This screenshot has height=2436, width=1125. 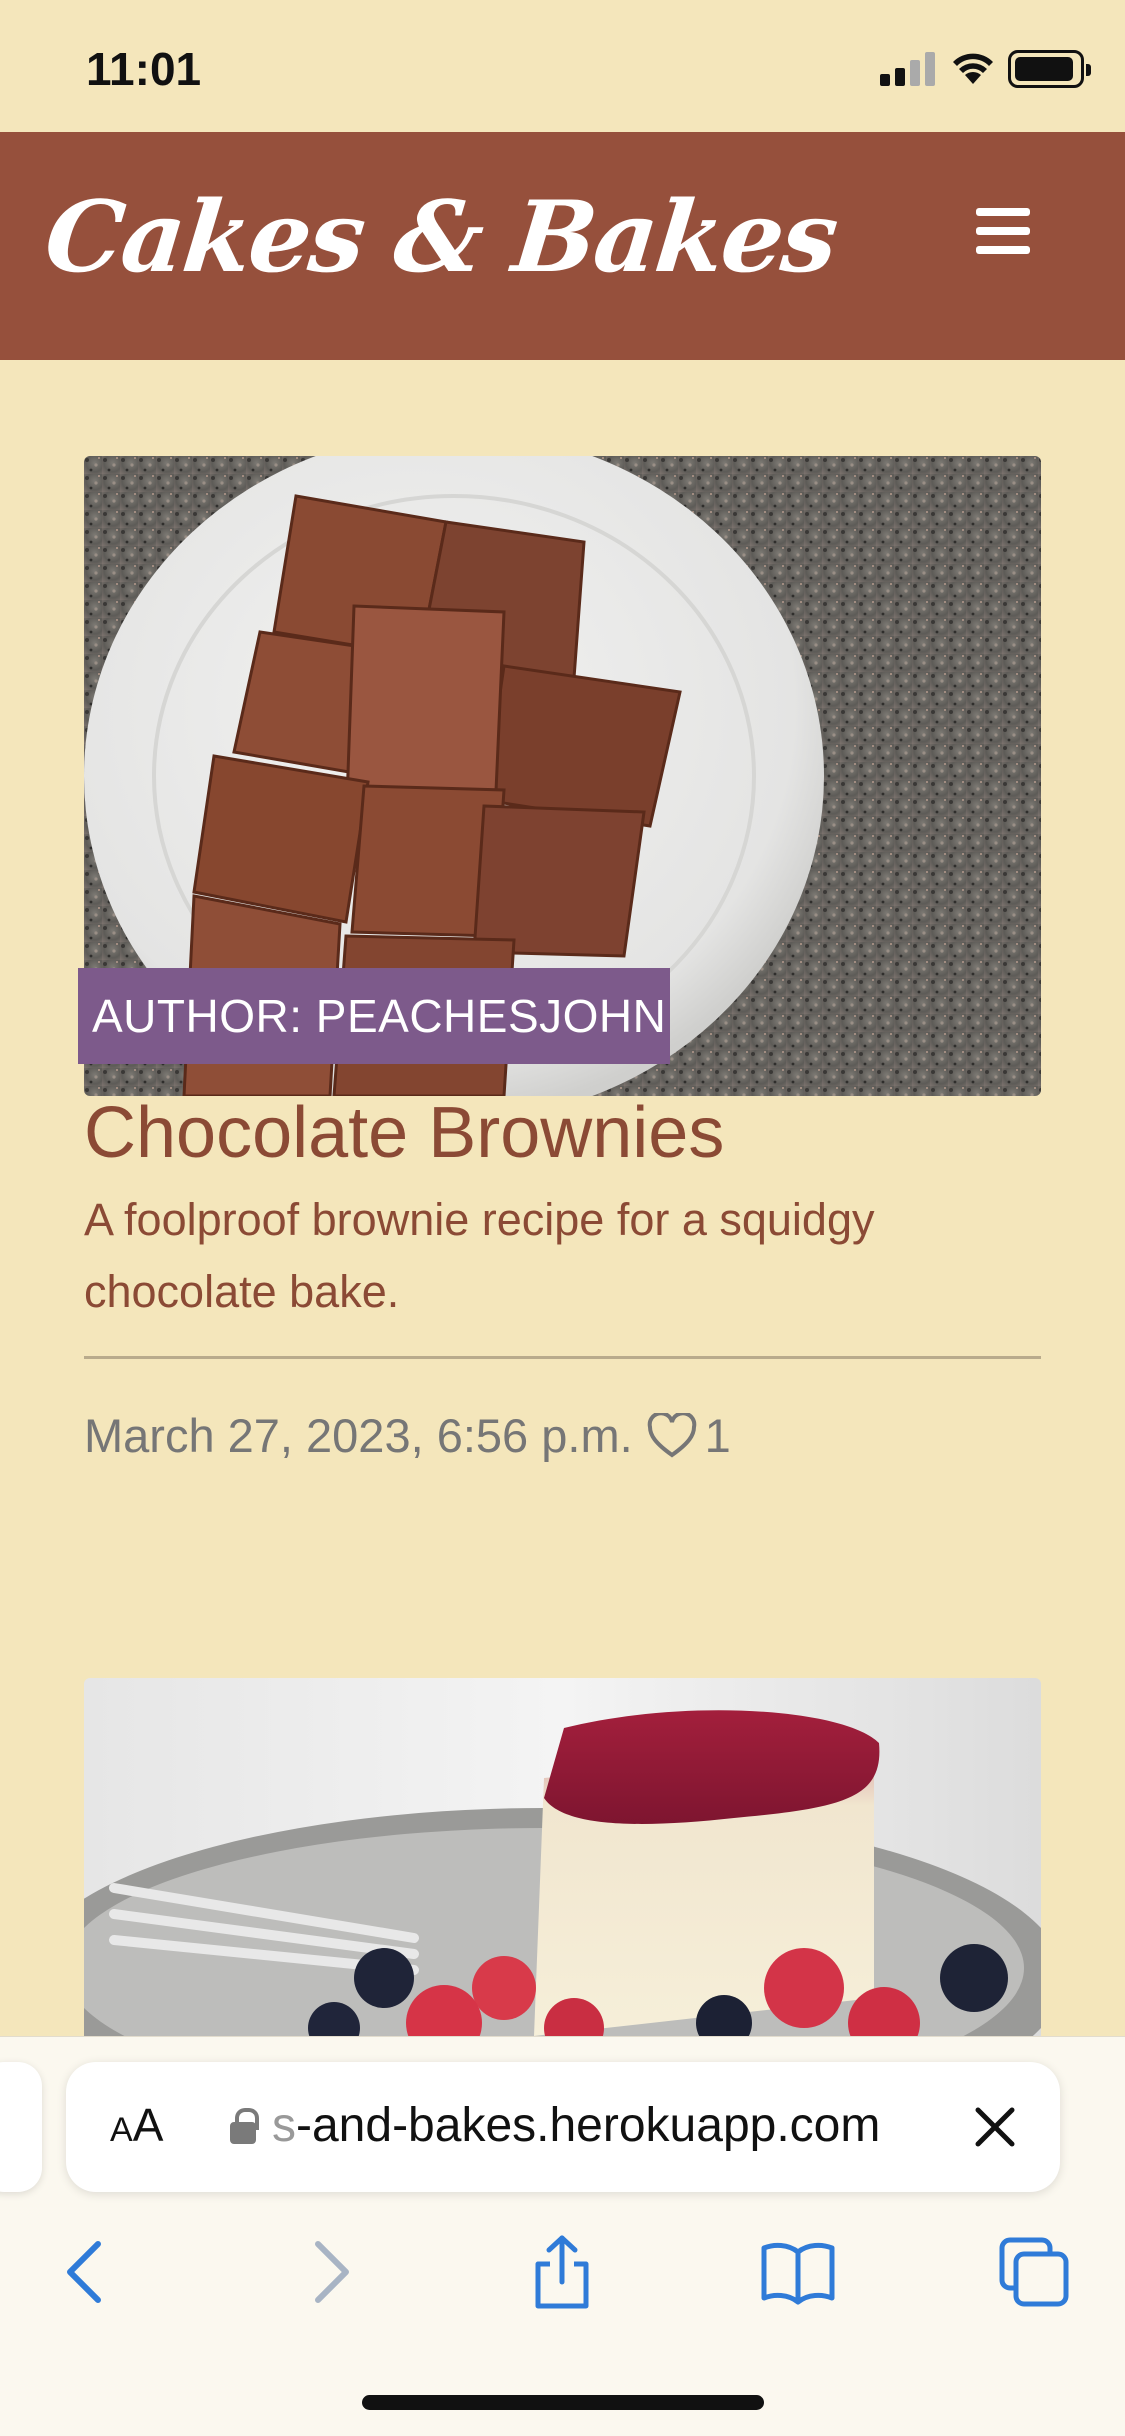 What do you see at coordinates (563, 2402) in the screenshot?
I see `home-indicator` at bounding box center [563, 2402].